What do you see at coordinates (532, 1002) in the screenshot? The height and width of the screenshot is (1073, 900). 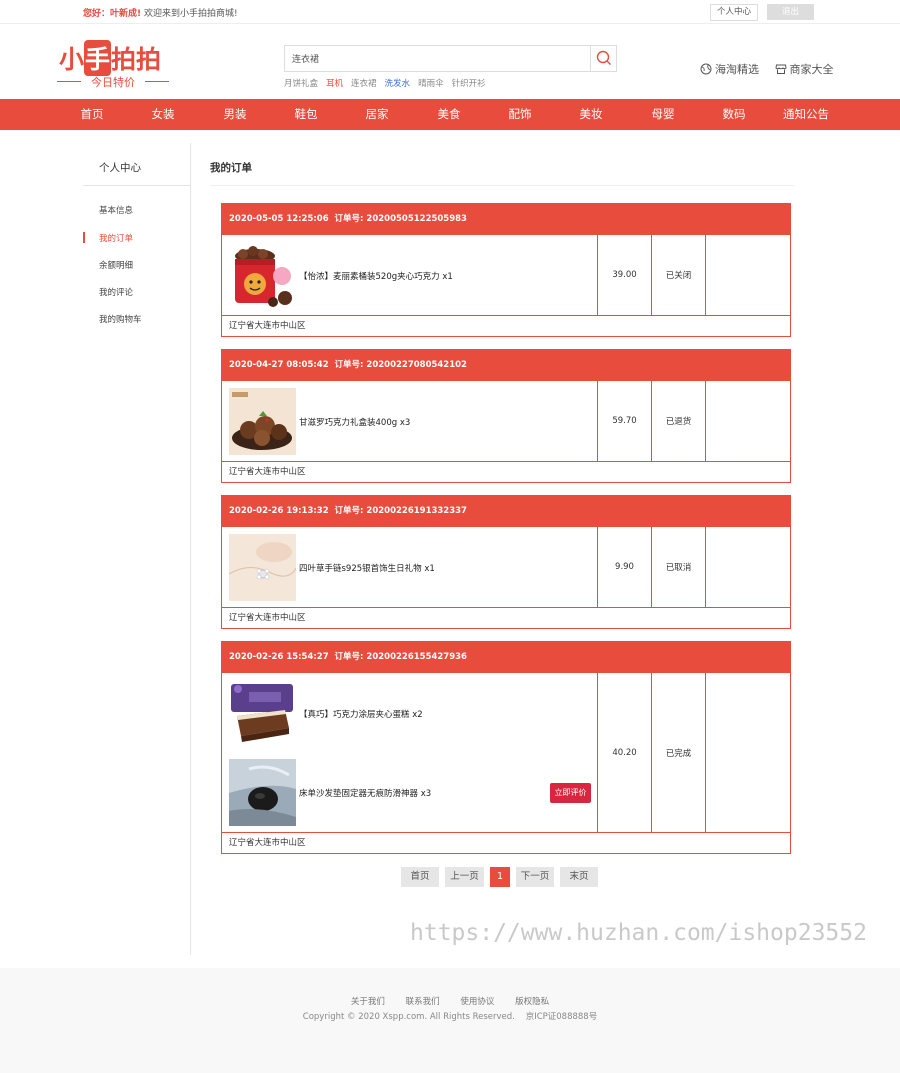 I see `footer-link-privacy: 版权隐私` at bounding box center [532, 1002].